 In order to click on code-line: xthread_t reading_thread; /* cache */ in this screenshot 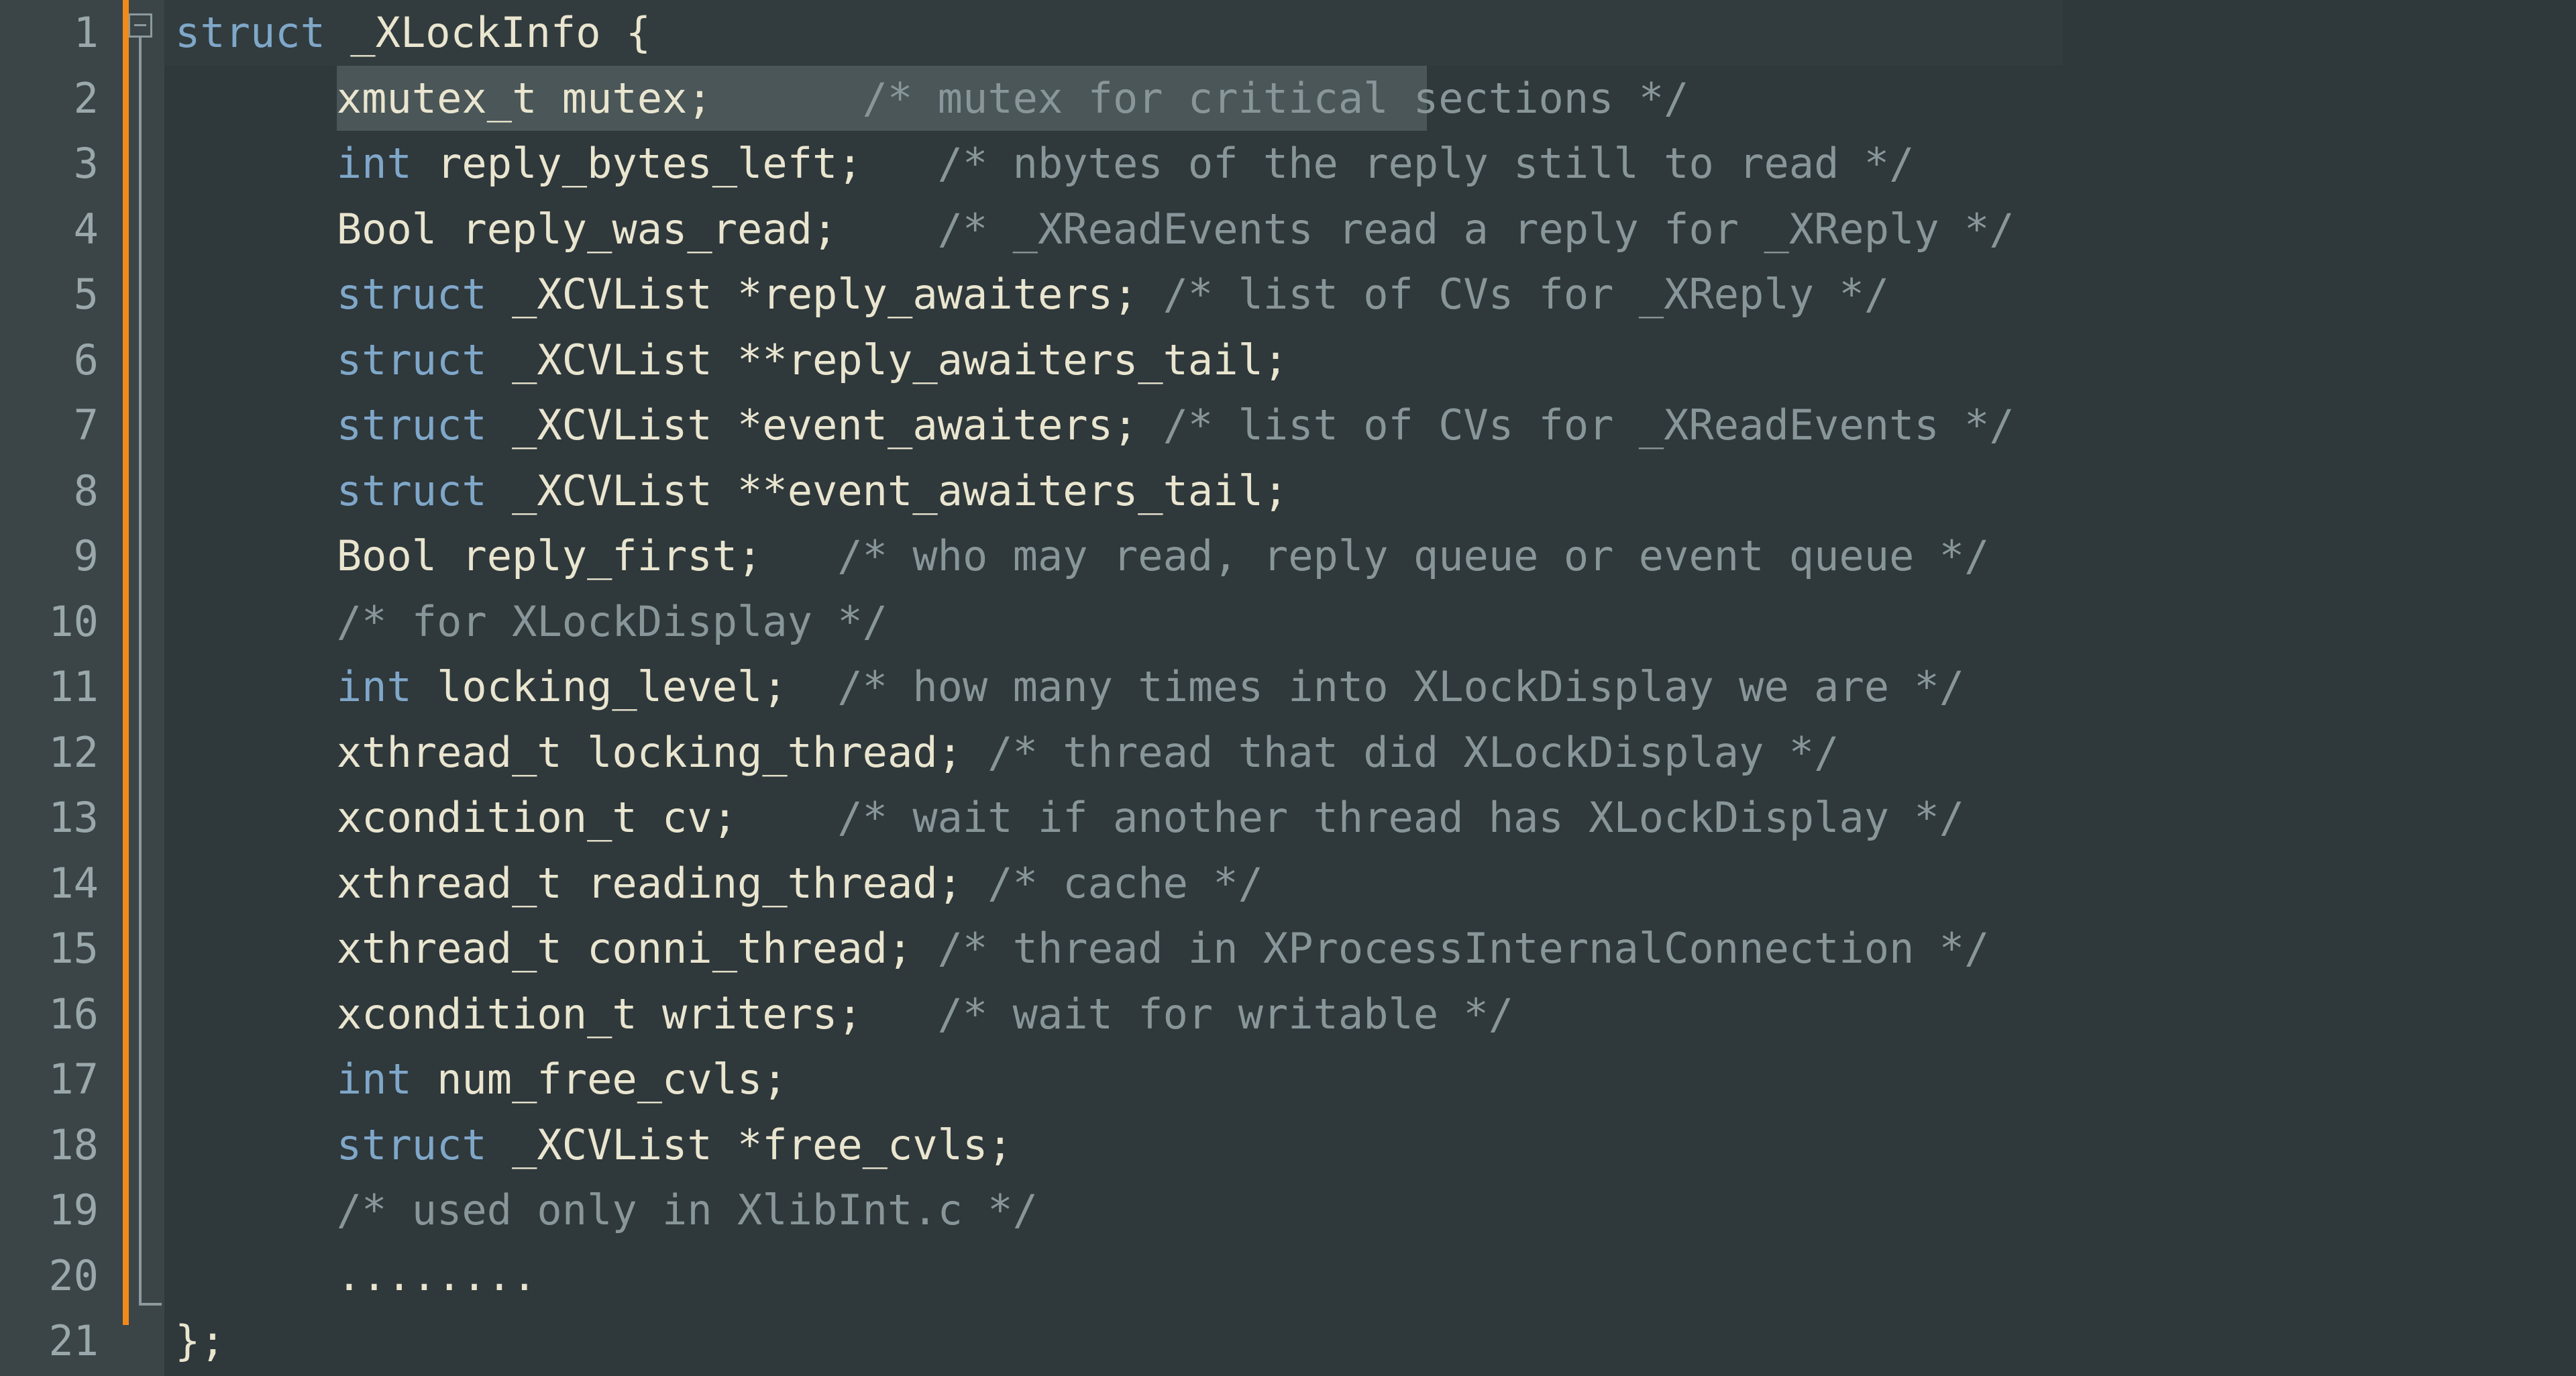, I will do `click(1370, 883)`.